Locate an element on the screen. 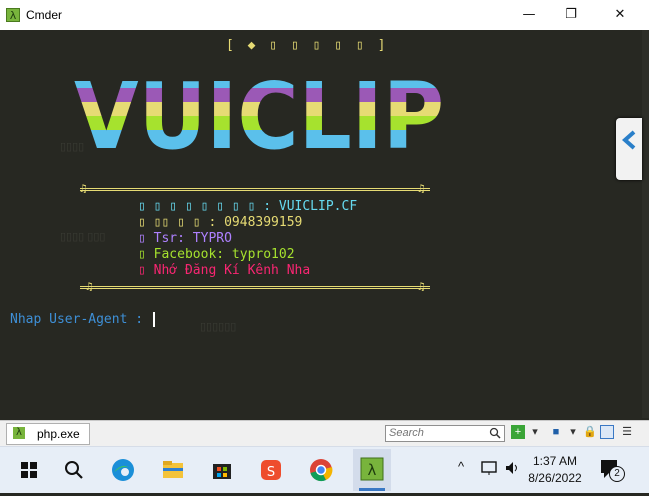 The image size is (649, 496). search-field is located at coordinates (445, 433).